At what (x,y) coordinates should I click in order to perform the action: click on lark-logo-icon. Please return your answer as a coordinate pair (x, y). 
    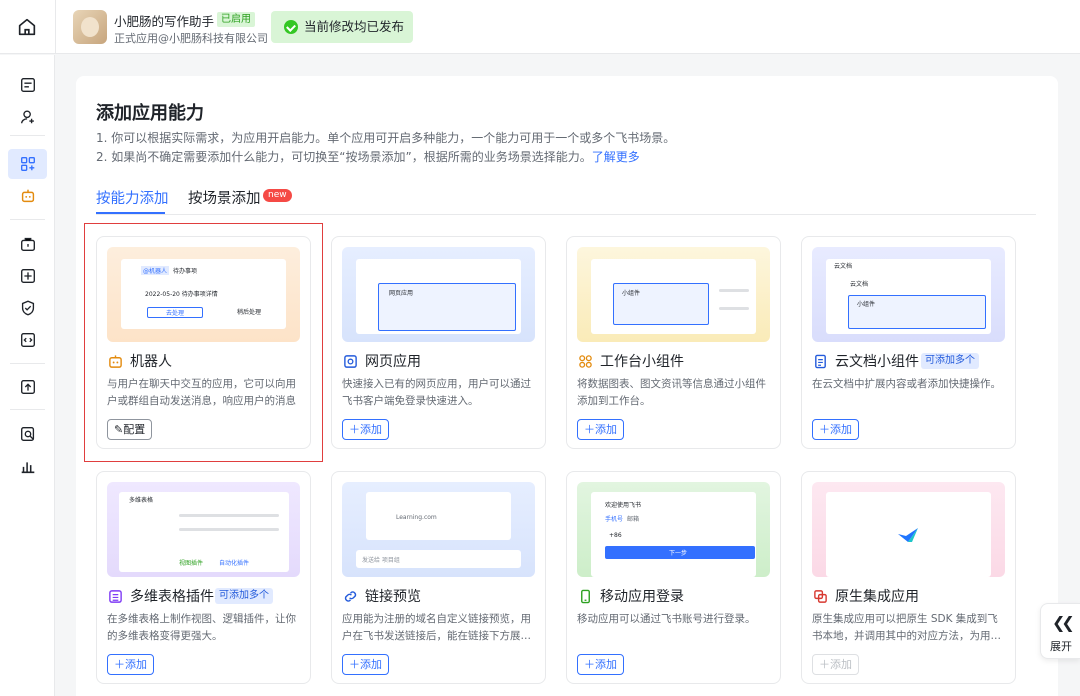
    Looking at the image, I should click on (908, 535).